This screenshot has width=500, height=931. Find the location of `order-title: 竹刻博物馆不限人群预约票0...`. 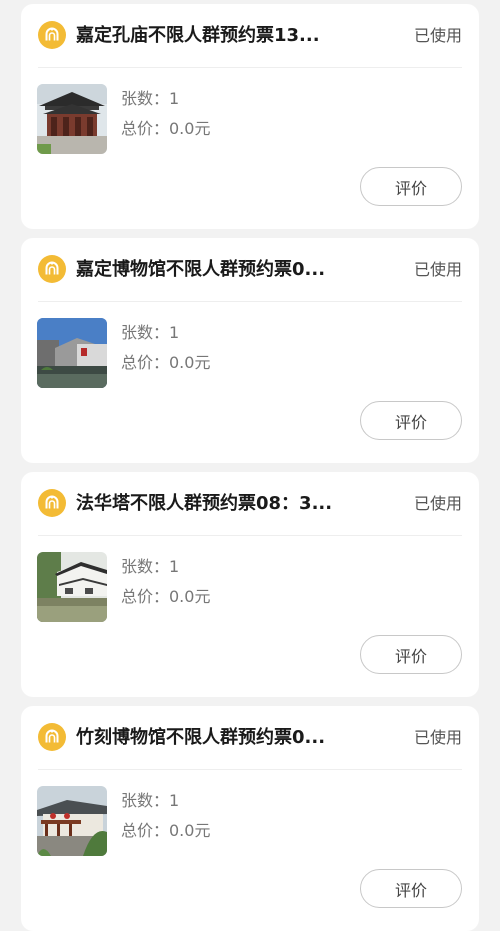

order-title: 竹刻博物馆不限人群预约票0... is located at coordinates (226, 738).